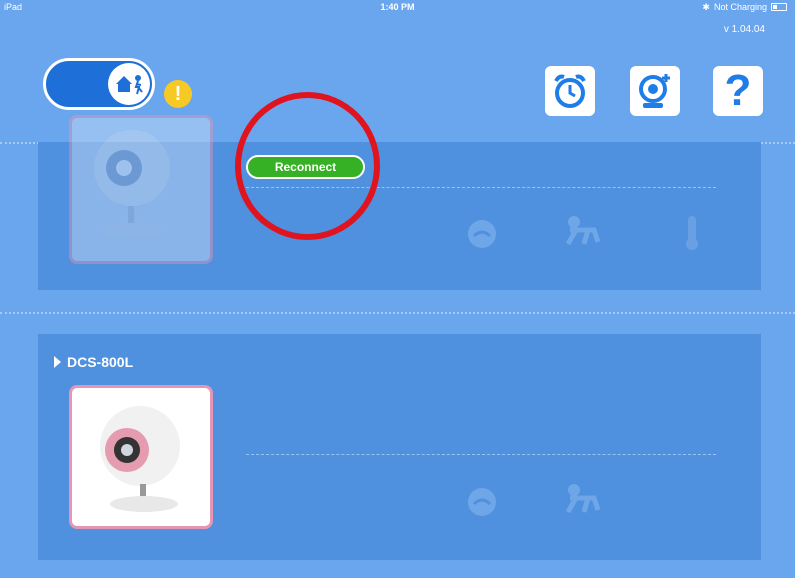 Image resolution: width=795 pixels, height=578 pixels. I want to click on help-button: ?, so click(738, 91).